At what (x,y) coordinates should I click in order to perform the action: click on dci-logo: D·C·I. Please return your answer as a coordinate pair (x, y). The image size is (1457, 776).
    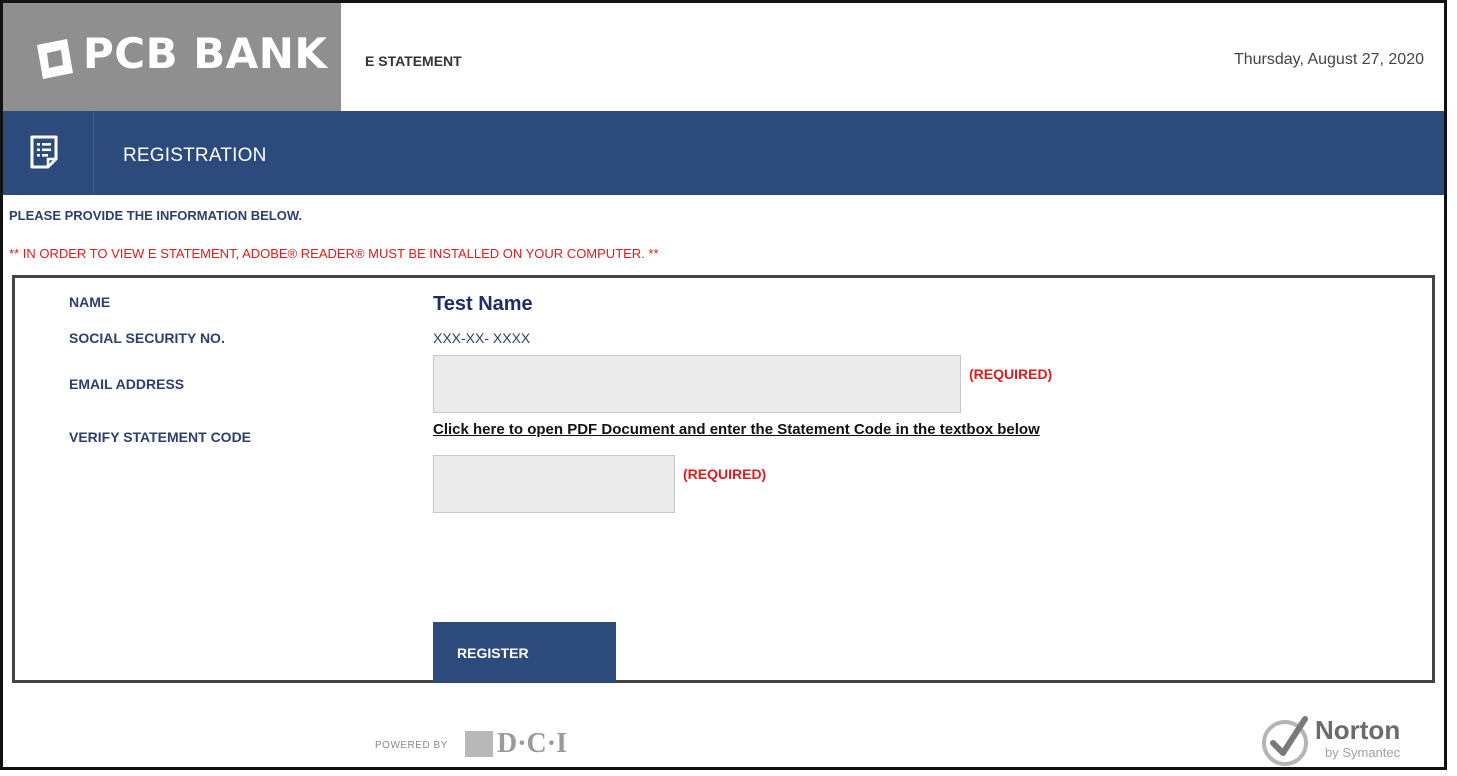
    Looking at the image, I should click on (516, 744).